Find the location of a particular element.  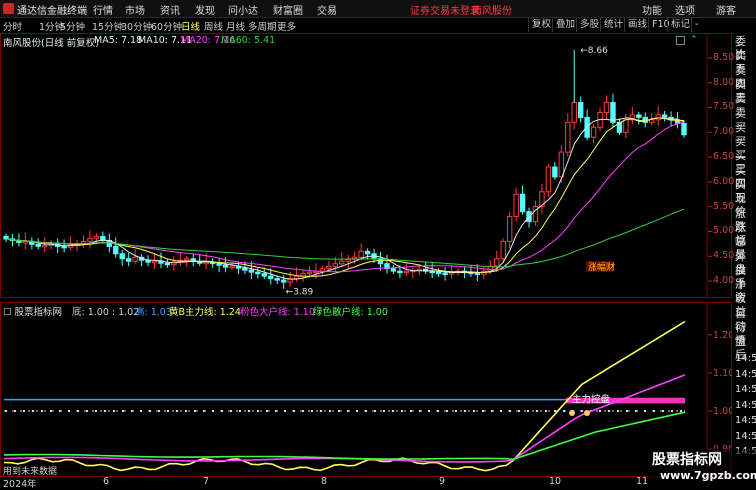

menu-wealth-circle: 财富圈 is located at coordinates (288, 9).